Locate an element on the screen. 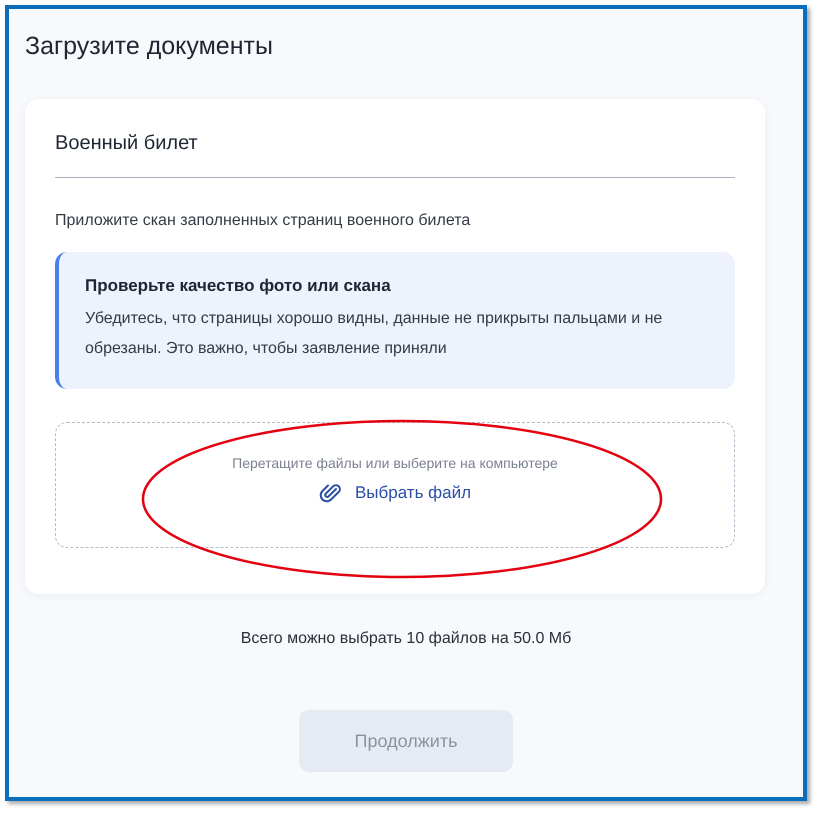 This screenshot has width=817, height=816. file-dropzone: Перетащите файлы или выберите на компьютере Выбрать файл is located at coordinates (395, 485).